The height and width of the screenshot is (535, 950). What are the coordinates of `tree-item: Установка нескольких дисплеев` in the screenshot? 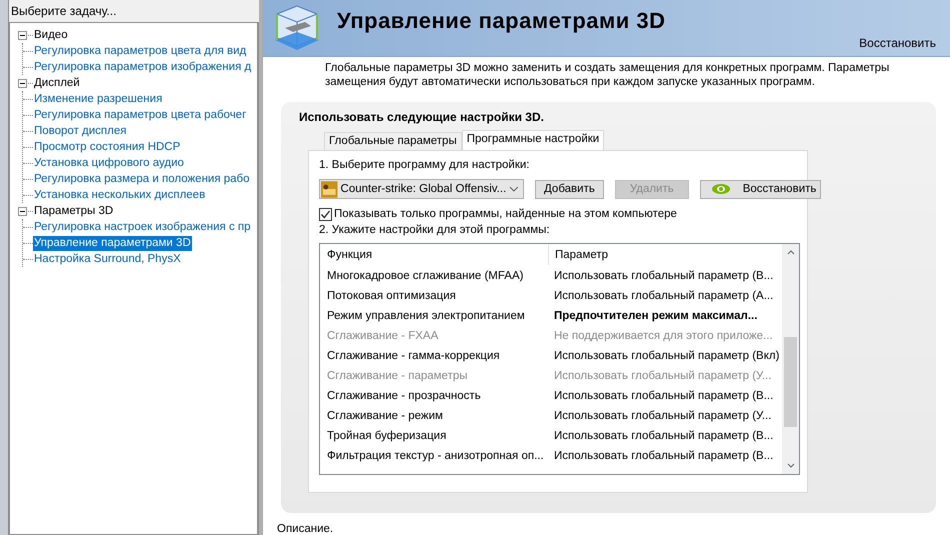 It's located at (119, 195).